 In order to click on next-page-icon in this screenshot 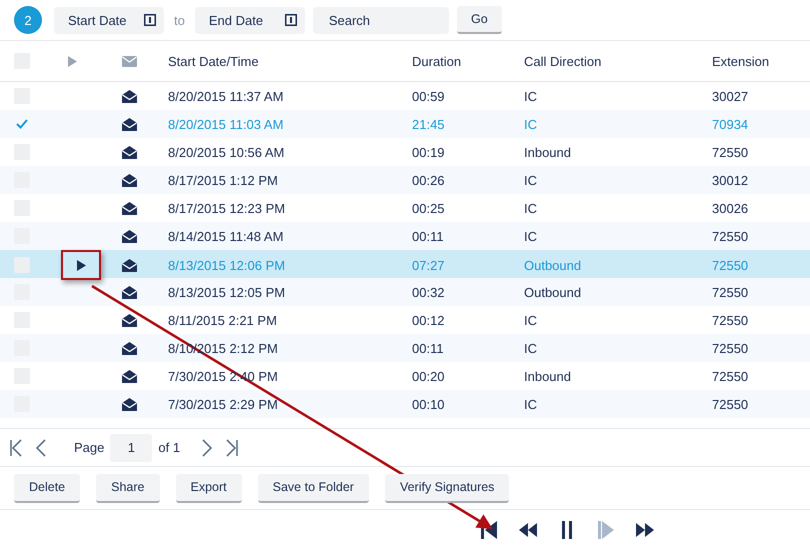, I will do `click(207, 447)`.